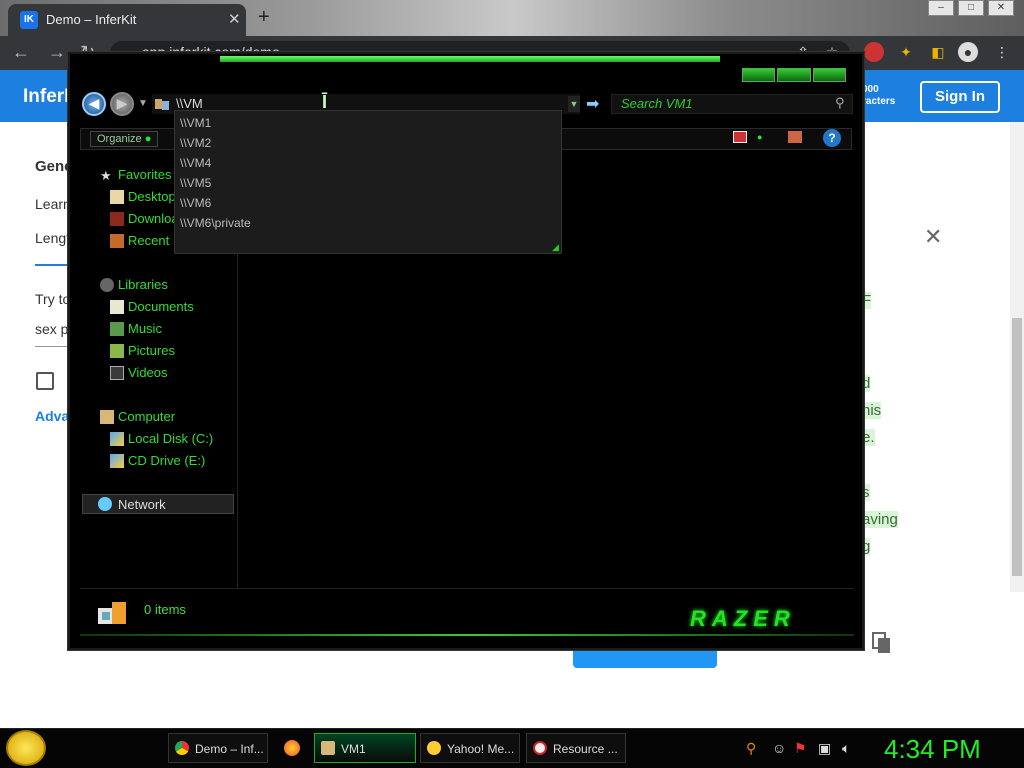 This screenshot has width=1024, height=768. I want to click on pictures-icon, so click(117, 351).